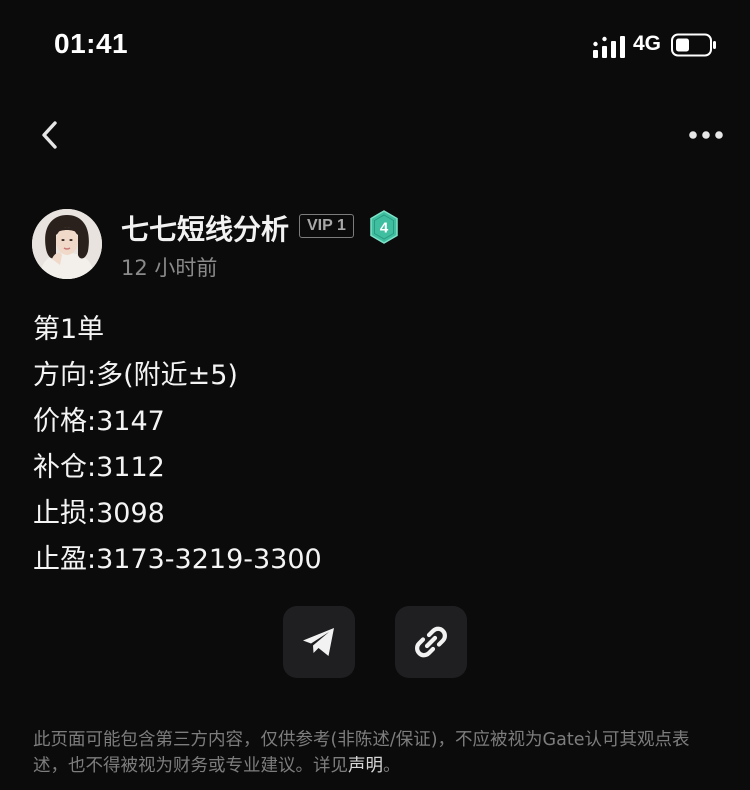 This screenshot has width=750, height=790. What do you see at coordinates (693, 45) in the screenshot?
I see `battery-icon` at bounding box center [693, 45].